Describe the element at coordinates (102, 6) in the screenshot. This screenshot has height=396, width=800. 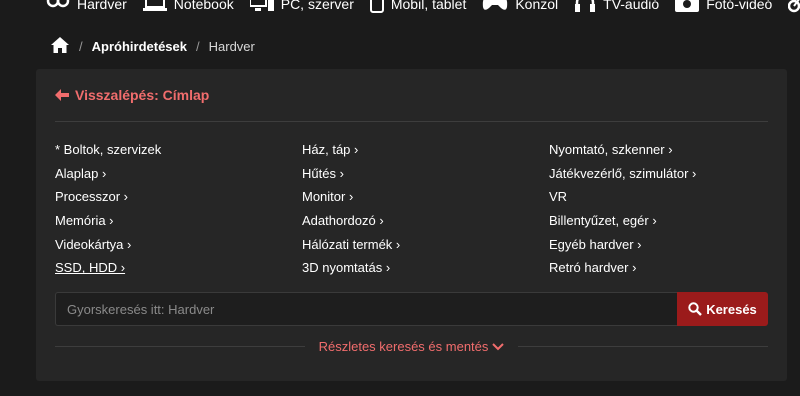
I see `nav-item-label: Hardver` at that location.